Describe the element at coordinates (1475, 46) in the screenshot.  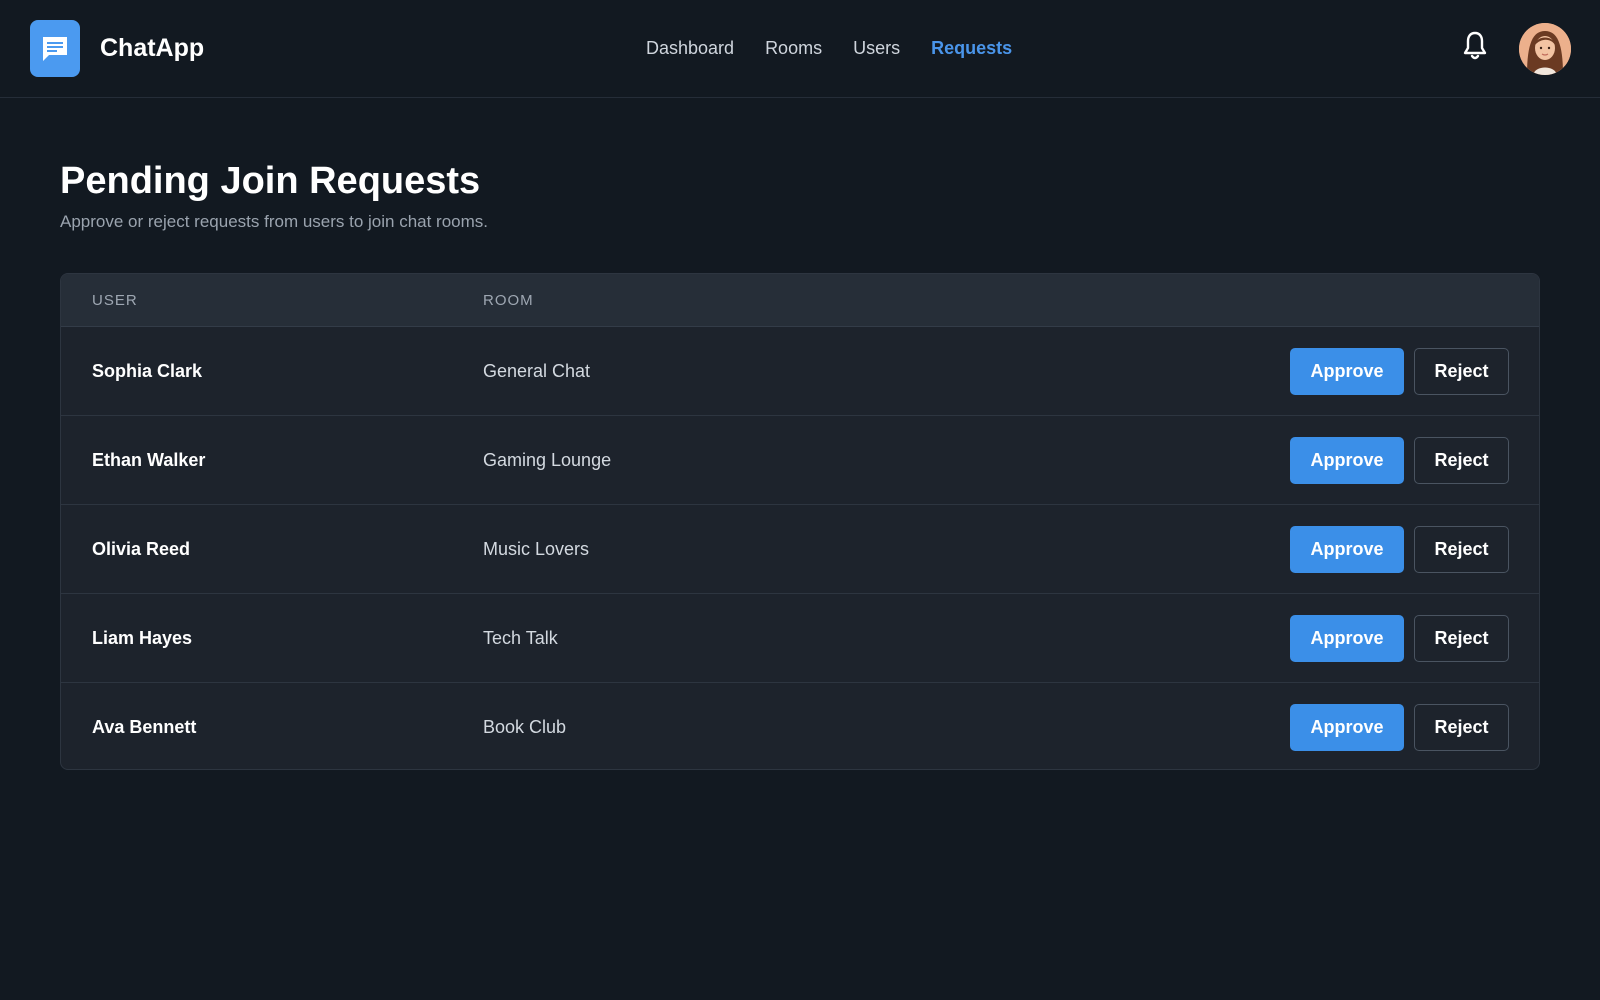
I see `bell-icon` at that location.